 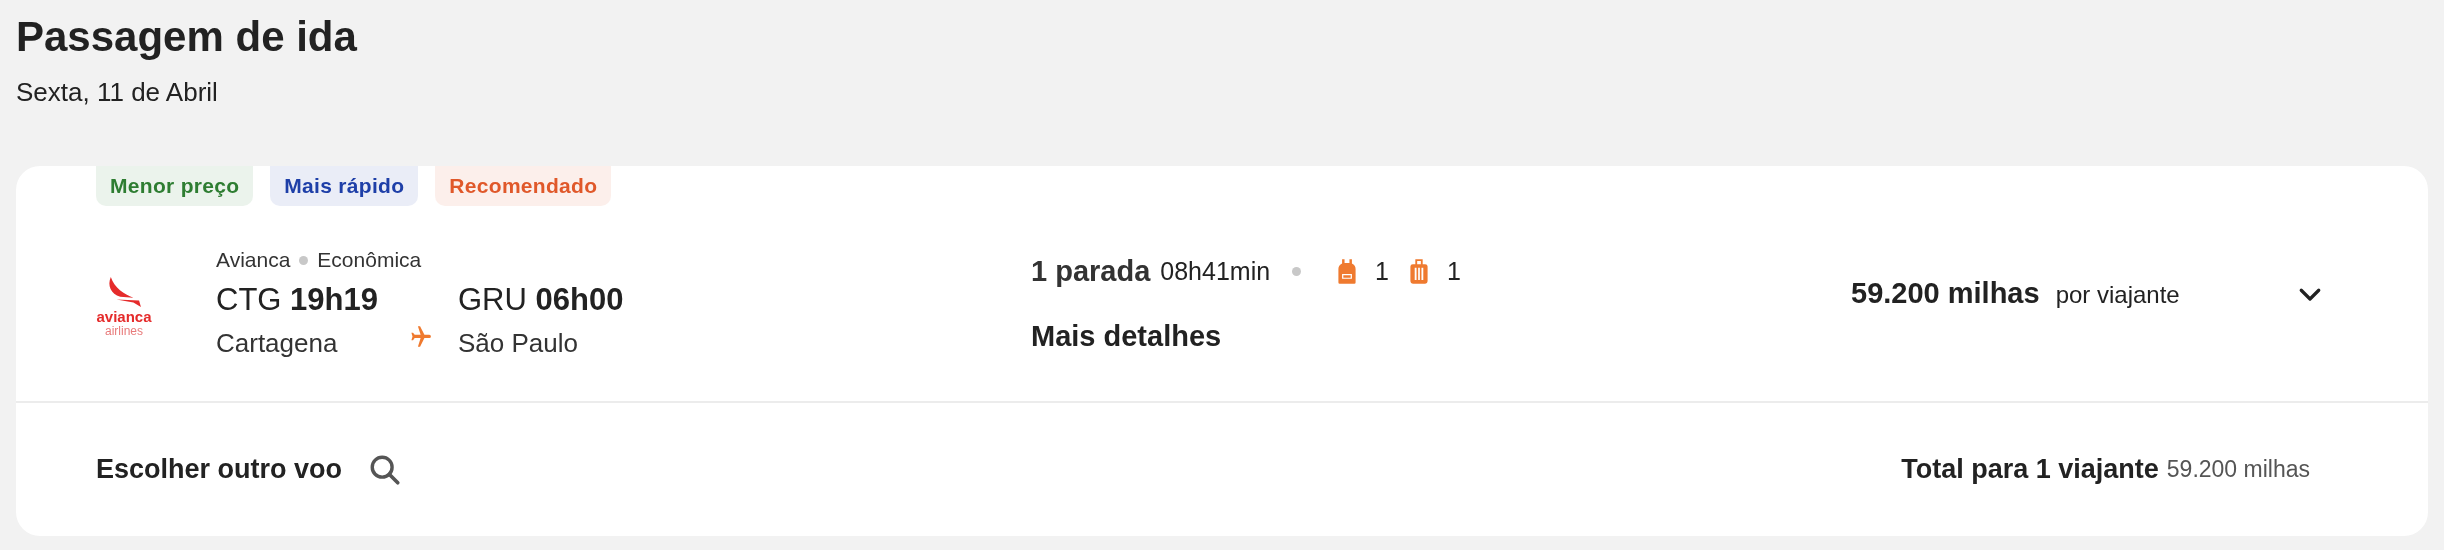 I want to click on flight-tag: Mais rápido, so click(x=344, y=186).